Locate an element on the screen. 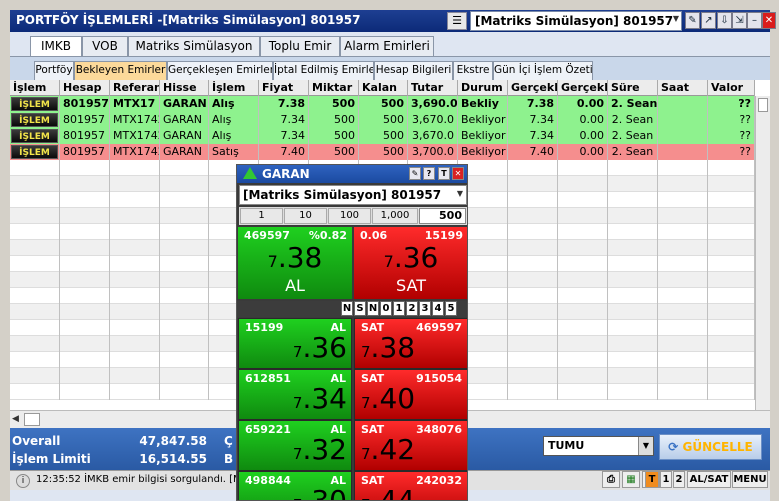  download-icon: ⇩ is located at coordinates (724, 20).